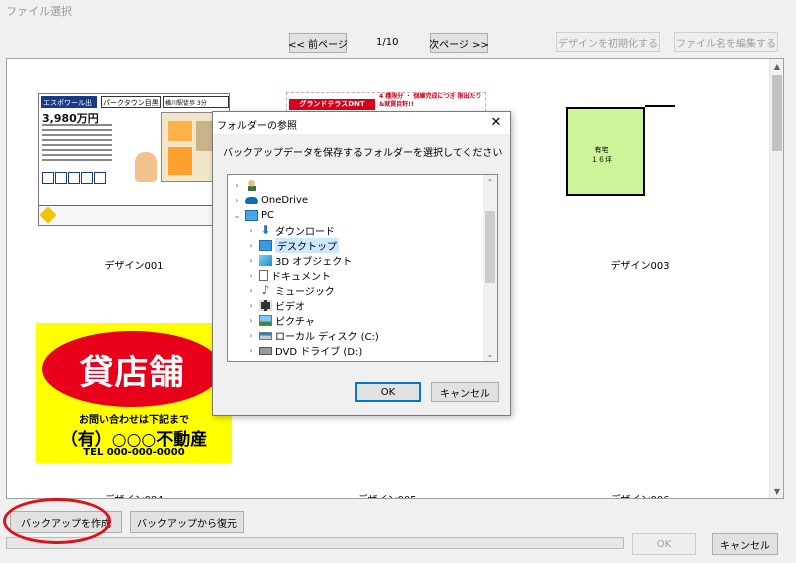  I want to click on drive-icon, so click(265, 335).